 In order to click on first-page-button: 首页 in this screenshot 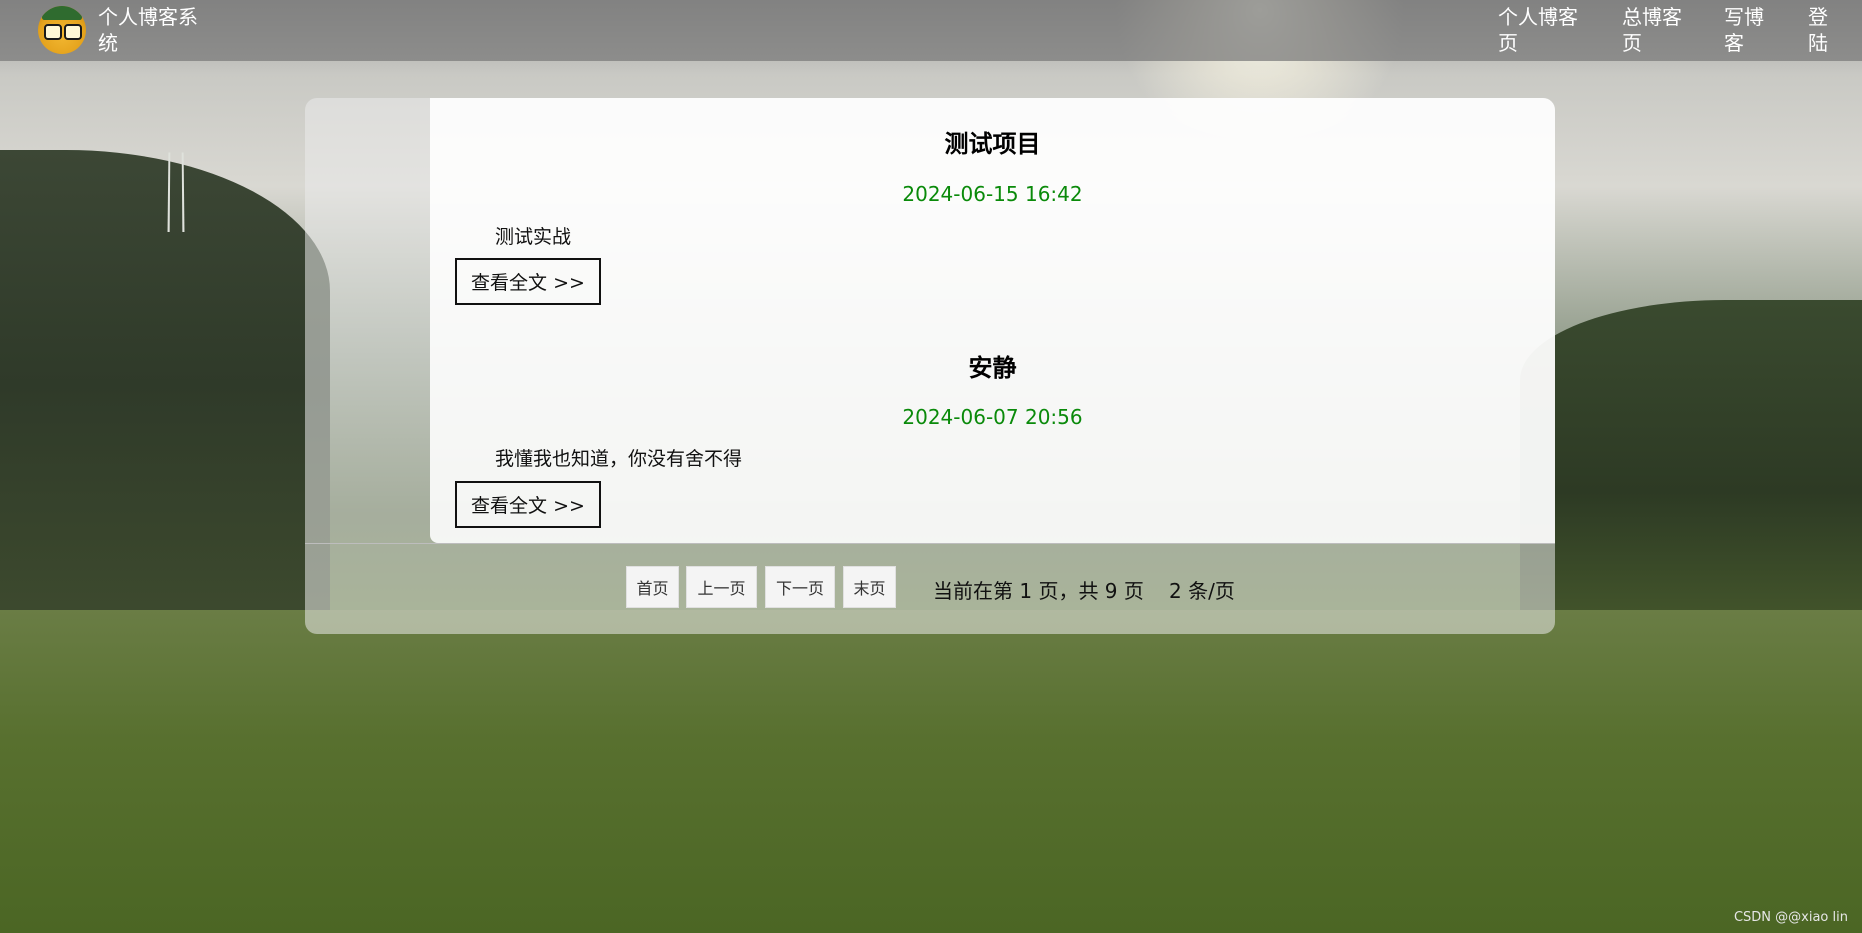, I will do `click(652, 587)`.